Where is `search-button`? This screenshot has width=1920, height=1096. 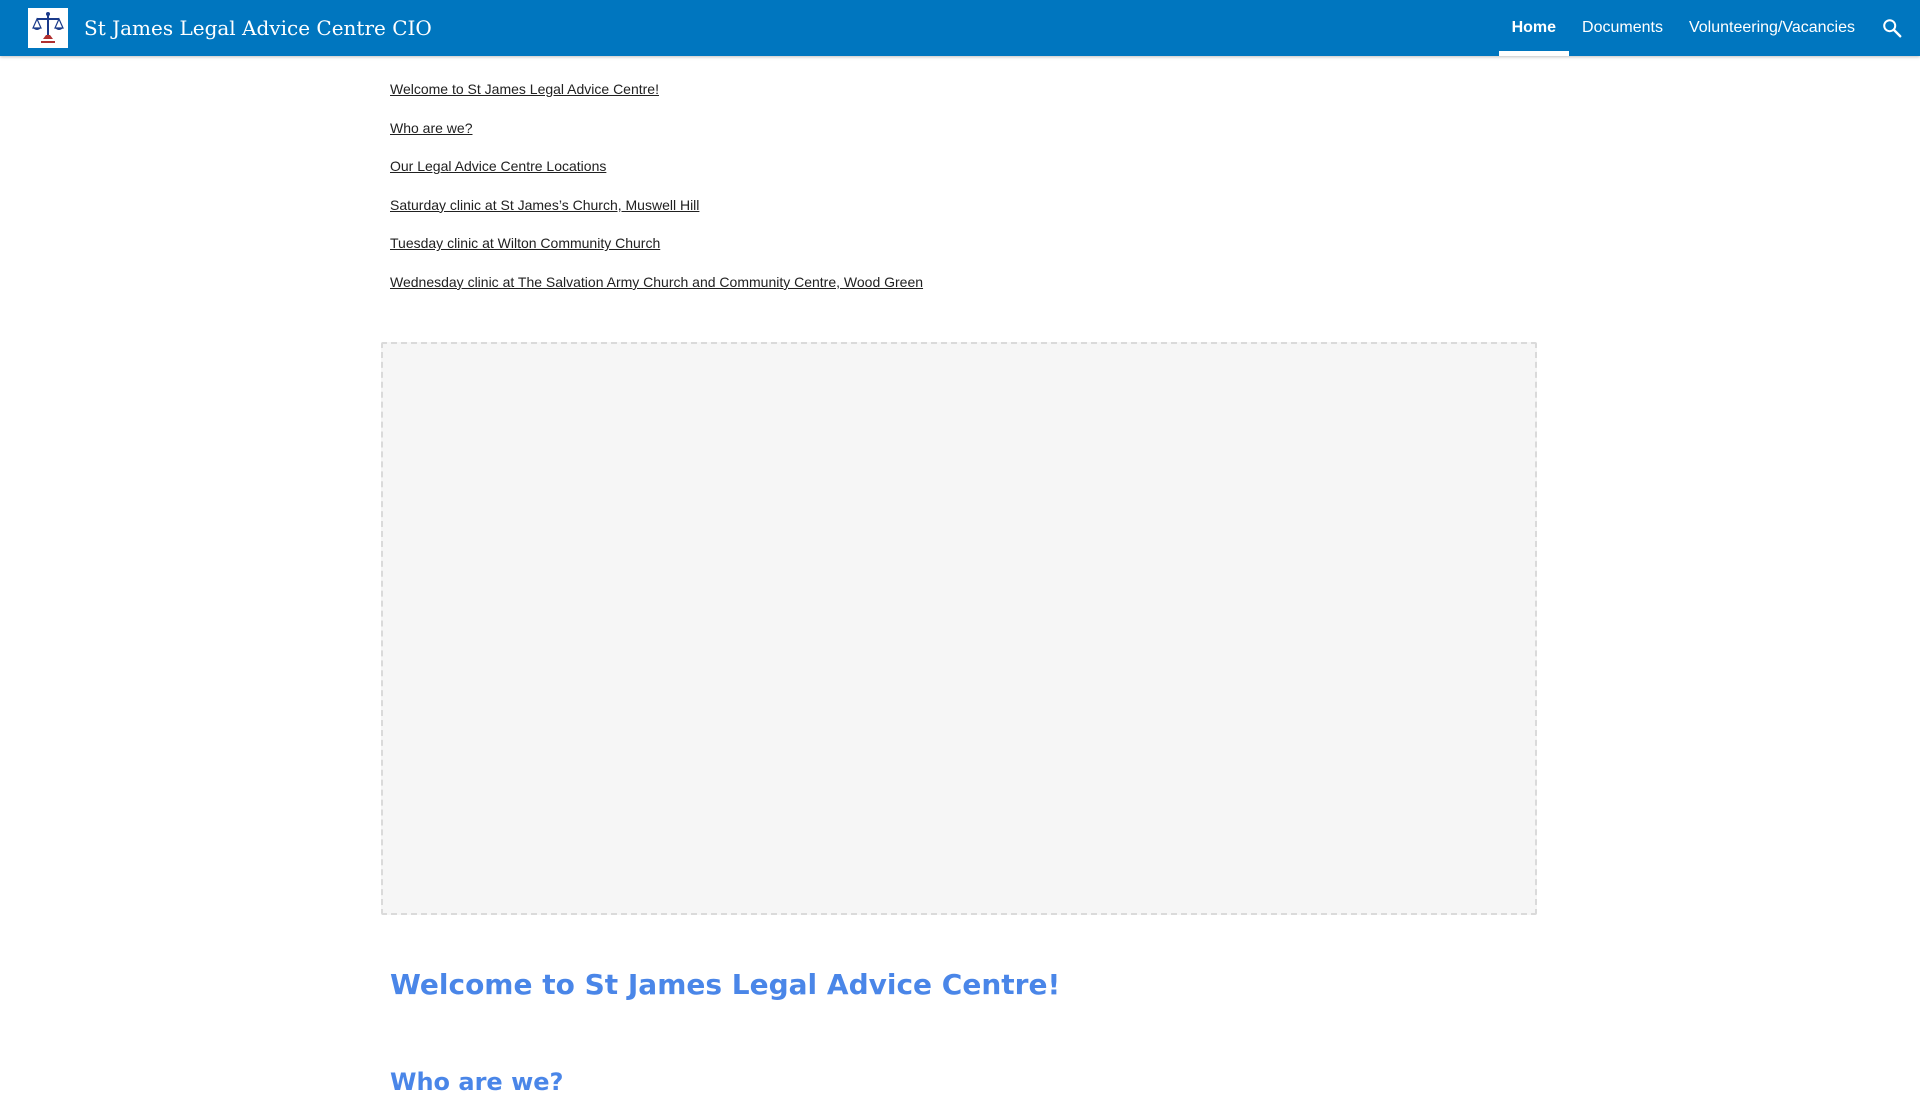 search-button is located at coordinates (1892, 28).